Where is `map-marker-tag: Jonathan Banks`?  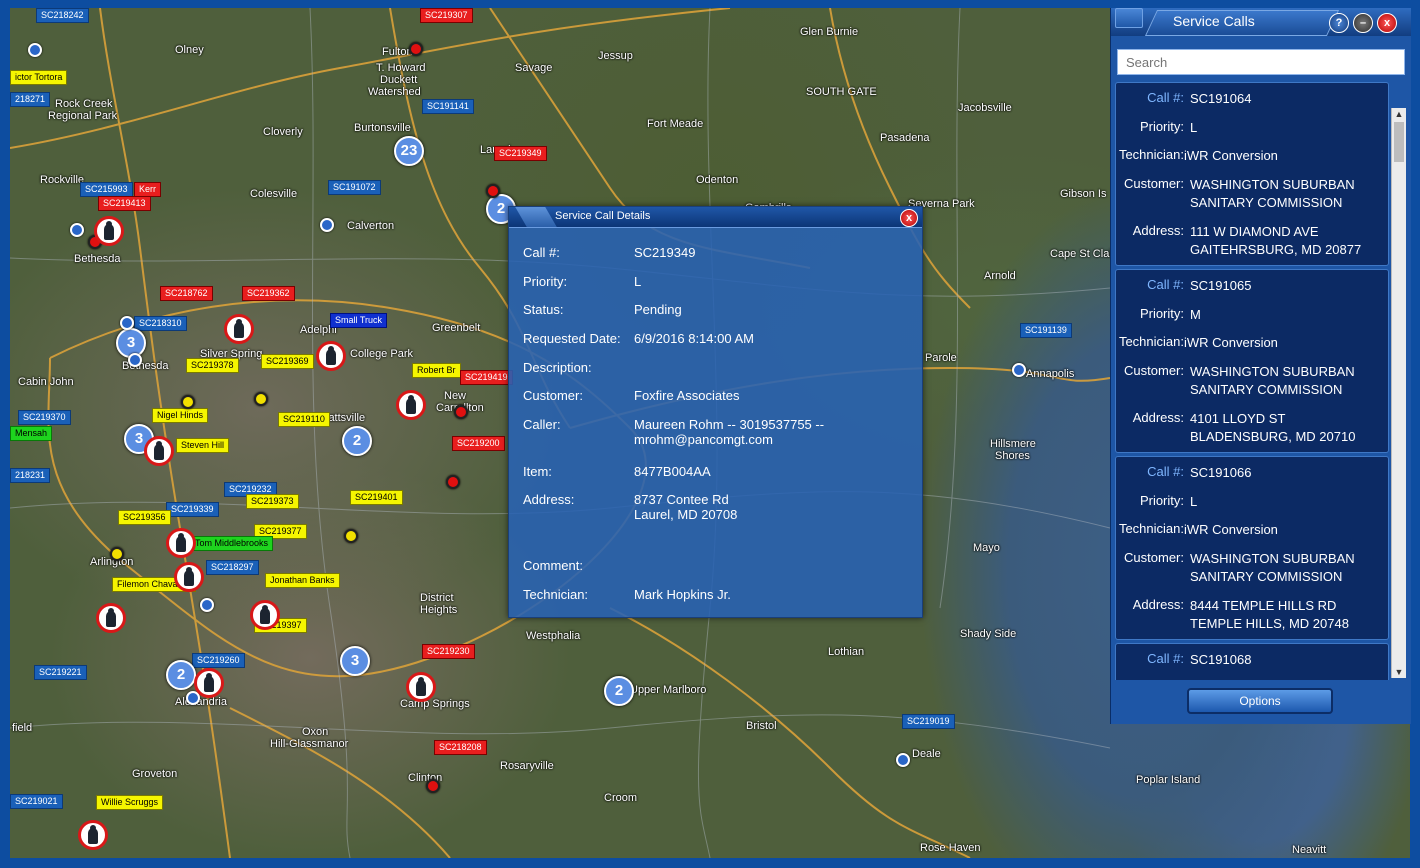 map-marker-tag: Jonathan Banks is located at coordinates (302, 580).